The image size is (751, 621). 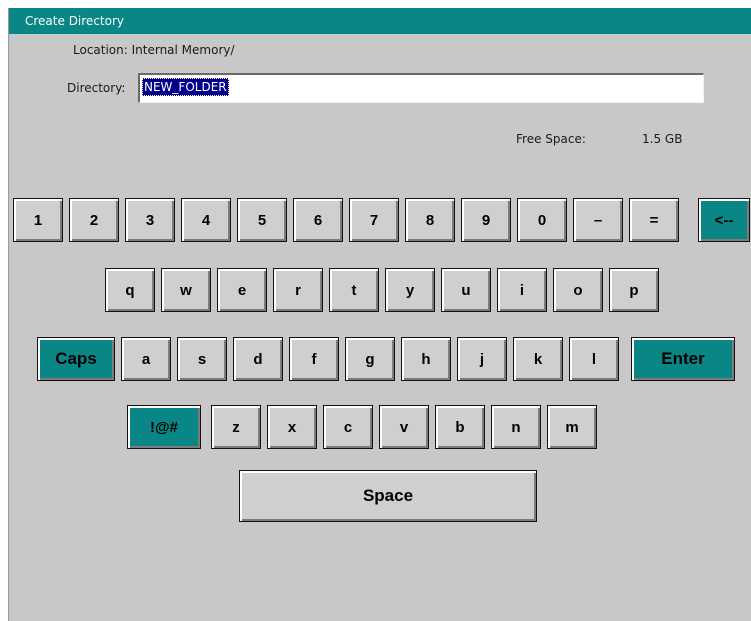 I want to click on key-t: t, so click(x=354, y=290).